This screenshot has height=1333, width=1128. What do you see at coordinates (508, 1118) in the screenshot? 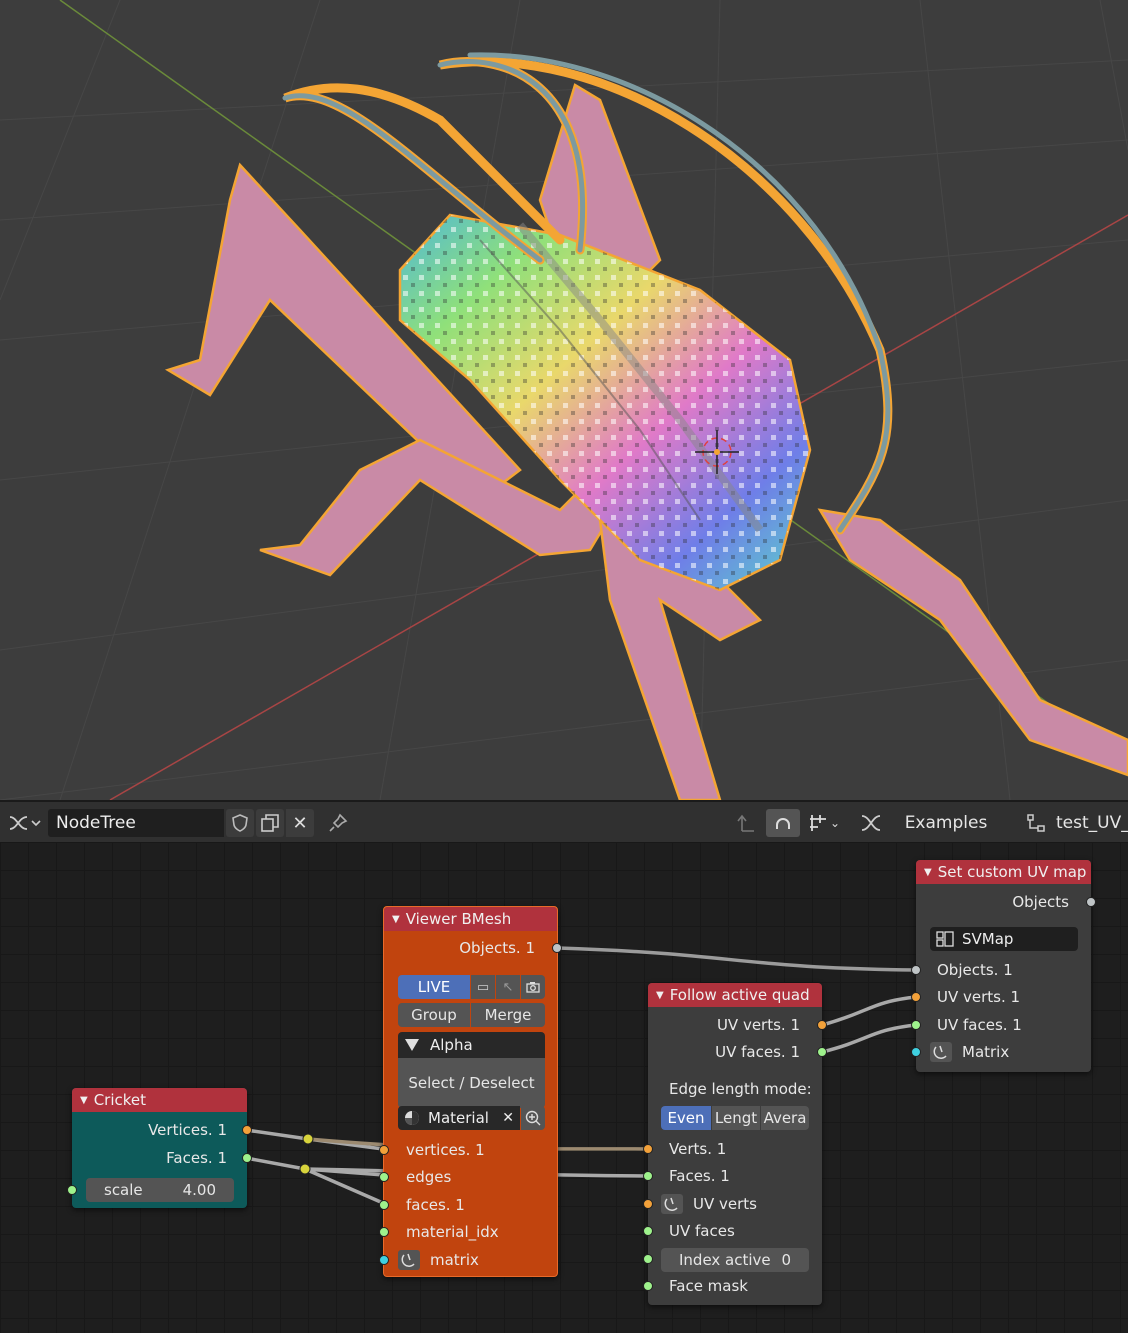
I see `clear-material-icon: ✕` at bounding box center [508, 1118].